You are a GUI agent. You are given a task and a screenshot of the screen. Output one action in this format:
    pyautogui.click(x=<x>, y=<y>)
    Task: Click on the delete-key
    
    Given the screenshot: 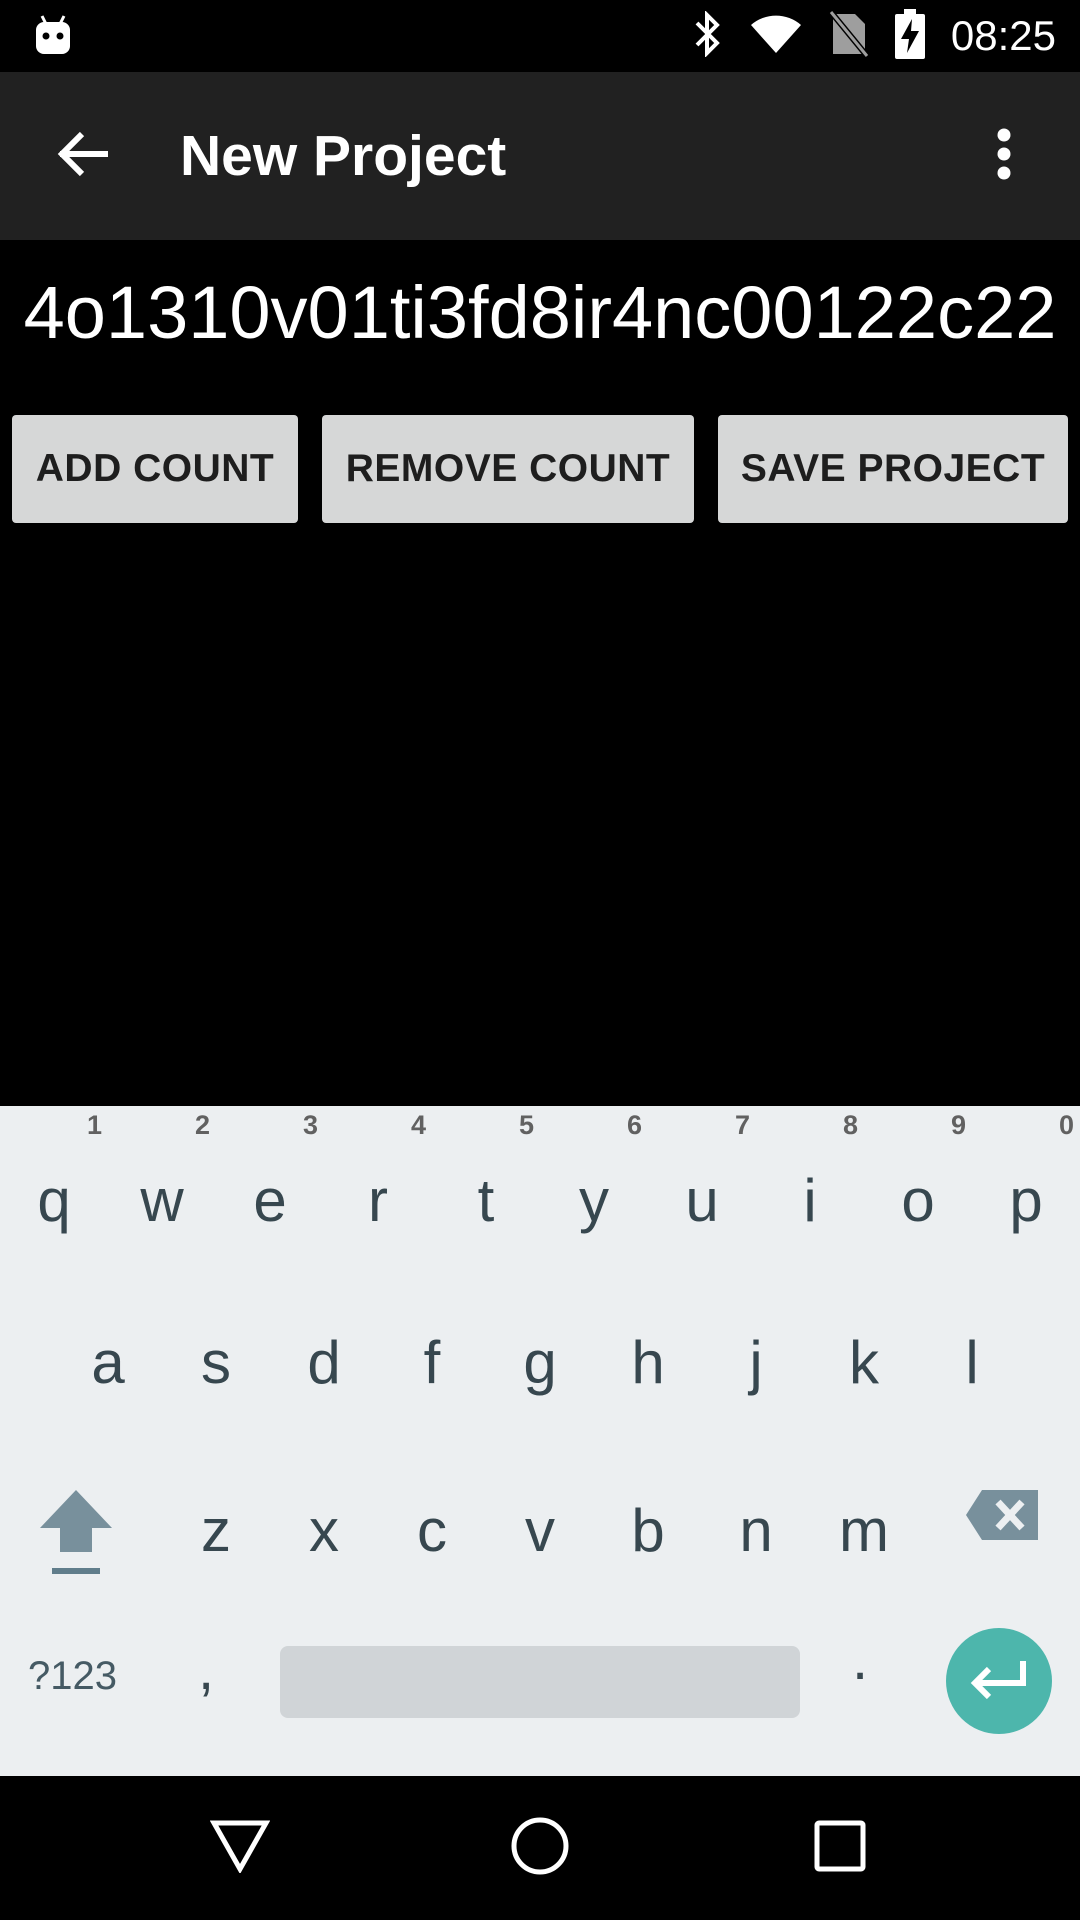 What is the action you would take?
    pyautogui.click(x=1003, y=1517)
    